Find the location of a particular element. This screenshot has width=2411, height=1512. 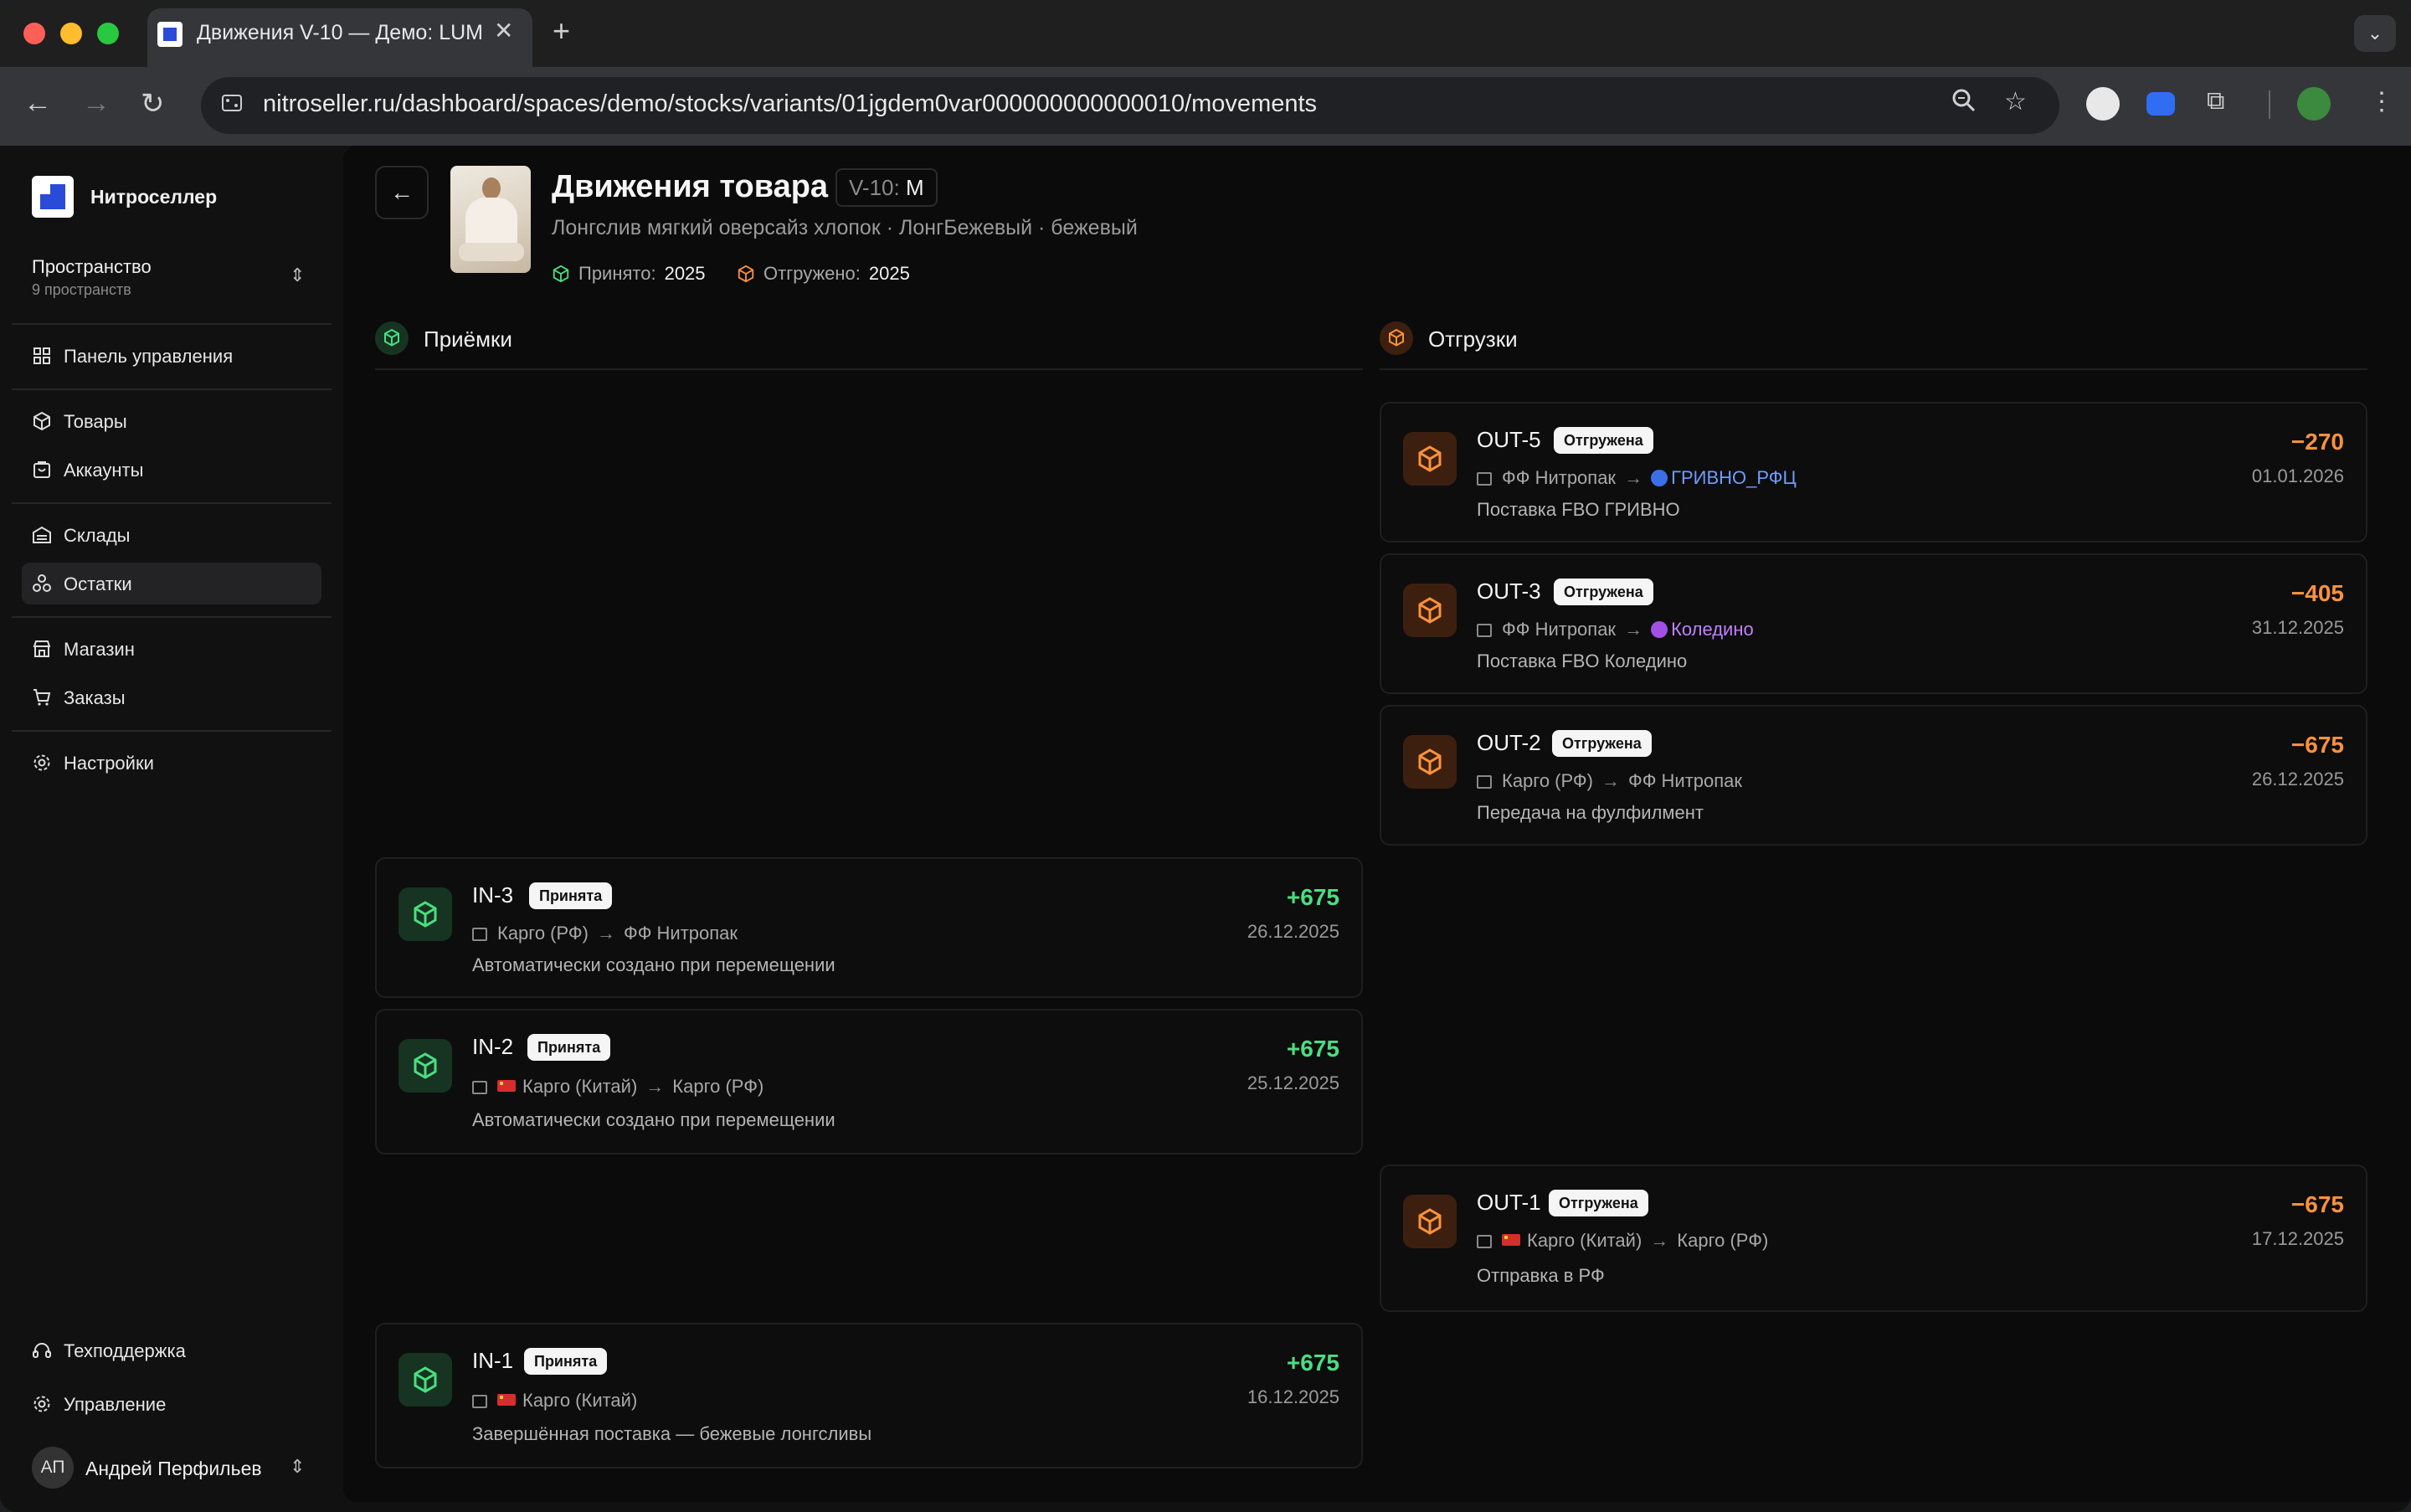

sidebar-item-settings: Настройки is located at coordinates (171, 763).